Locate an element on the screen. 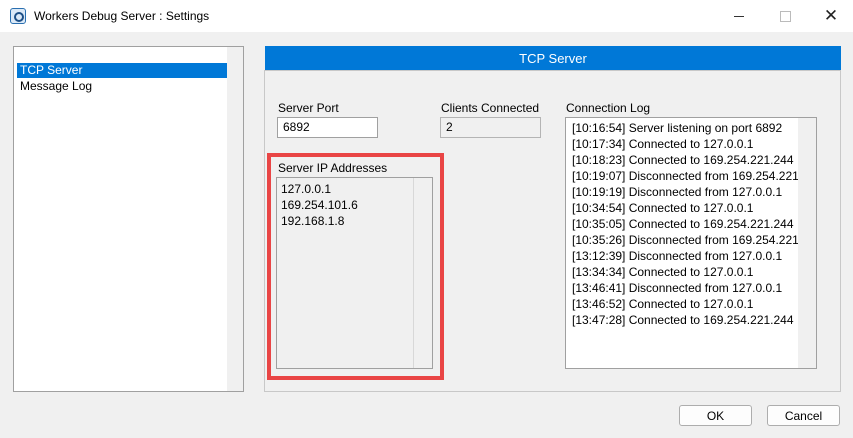 The width and height of the screenshot is (853, 438). connection-log-label: Connection Log is located at coordinates (608, 108).